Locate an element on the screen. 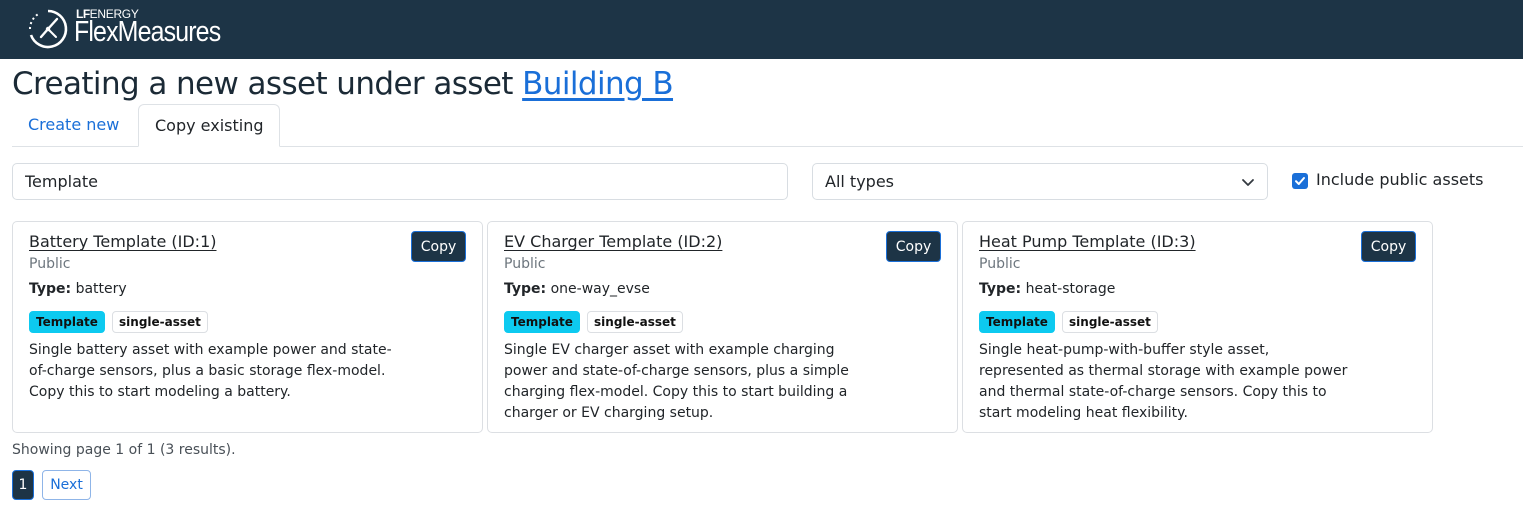 The image size is (1523, 518). page-1-button: 1 is located at coordinates (23, 485).